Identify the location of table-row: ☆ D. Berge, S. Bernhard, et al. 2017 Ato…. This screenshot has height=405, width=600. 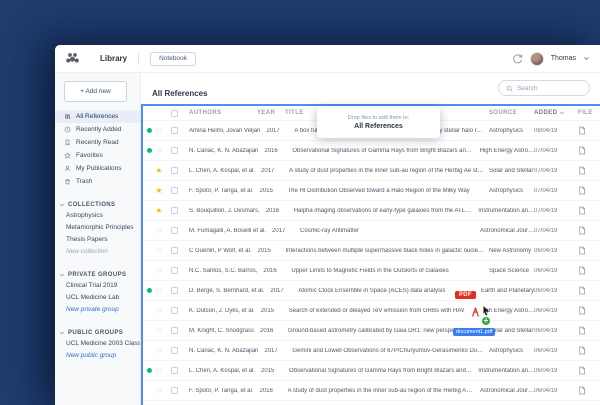
(371, 291).